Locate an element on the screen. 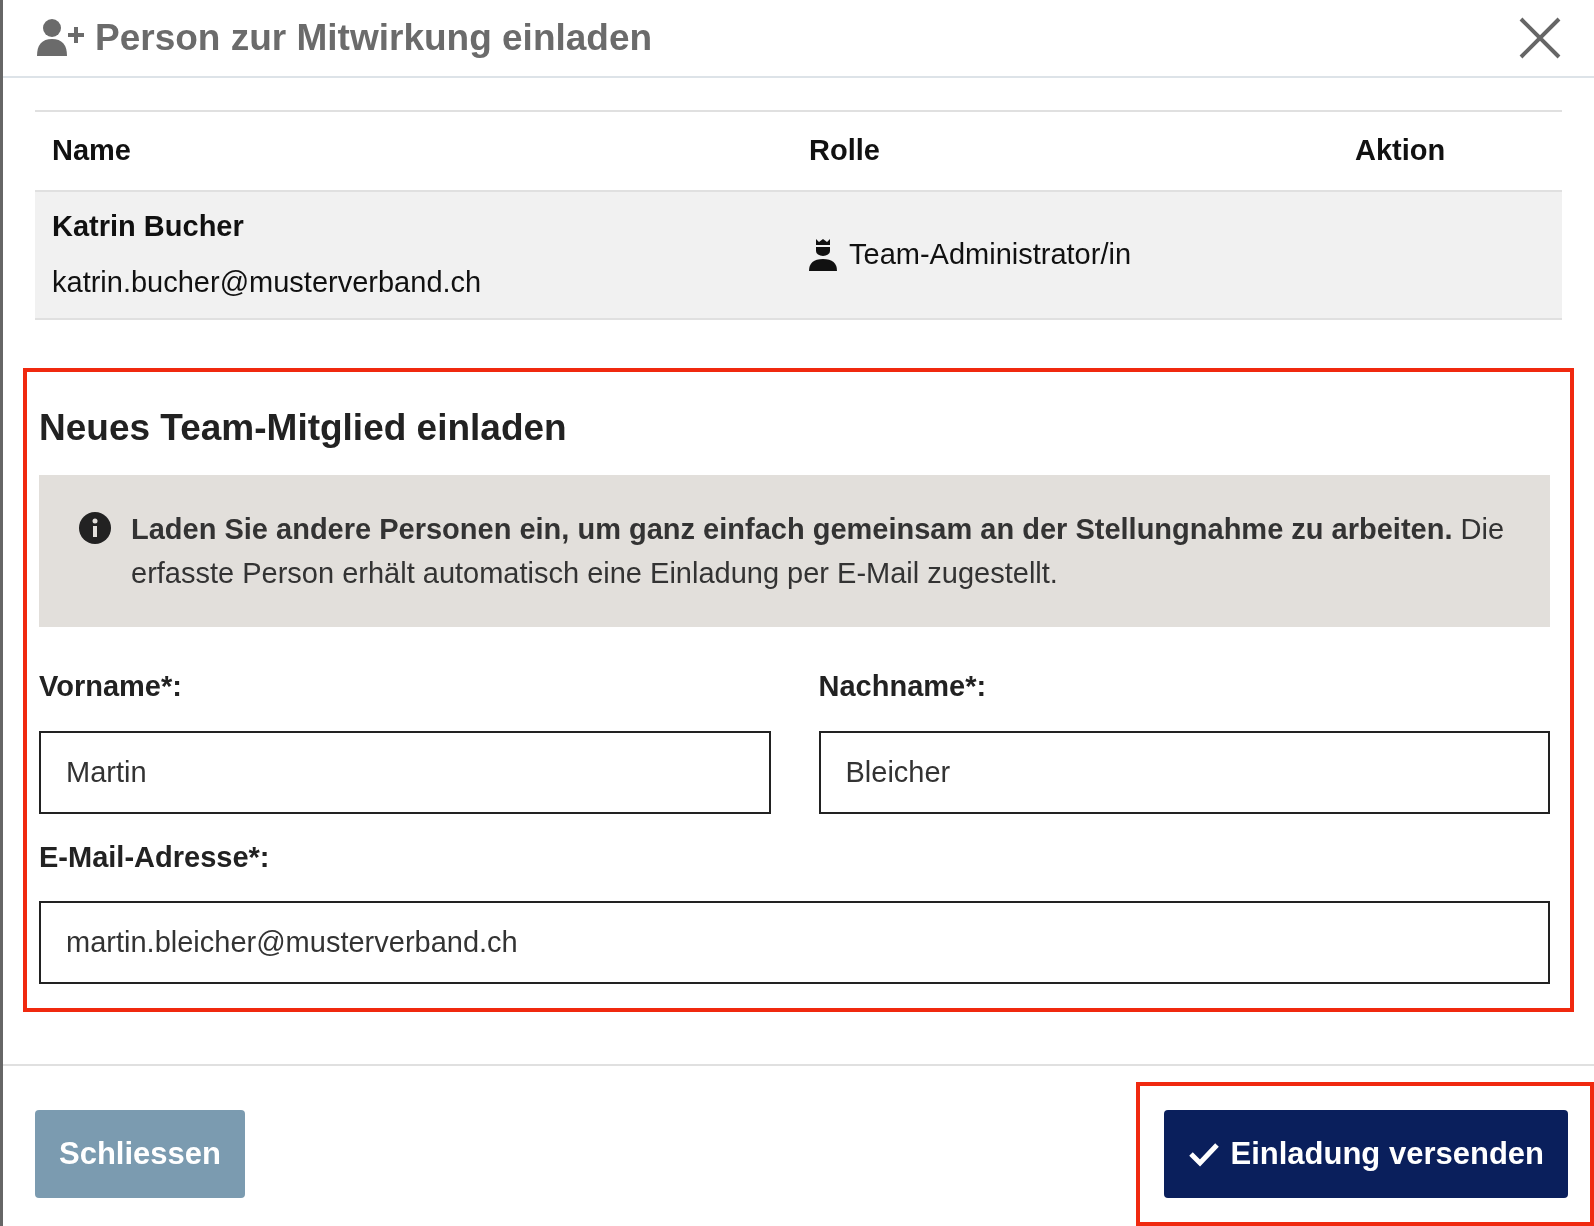 The width and height of the screenshot is (1594, 1226). field-label: Vorname*: is located at coordinates (110, 686).